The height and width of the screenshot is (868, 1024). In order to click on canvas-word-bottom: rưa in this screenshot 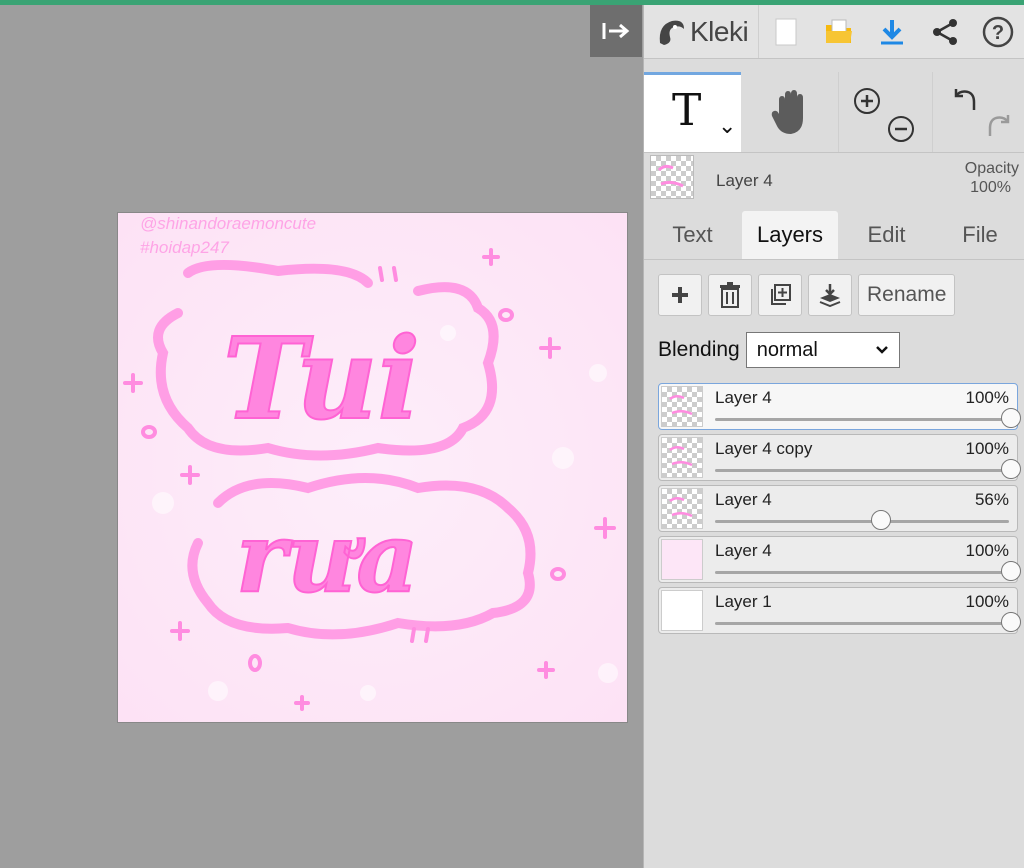, I will do `click(327, 557)`.